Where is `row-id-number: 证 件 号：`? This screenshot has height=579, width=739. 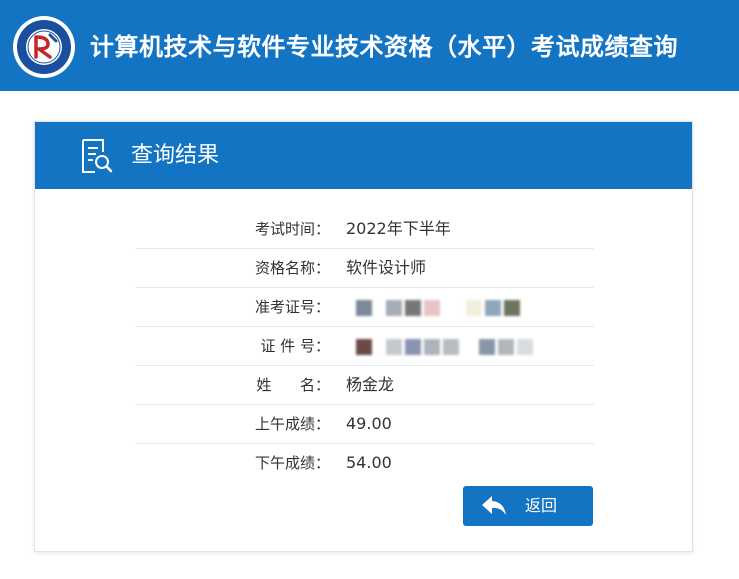
row-id-number: 证 件 号： is located at coordinates (364, 346).